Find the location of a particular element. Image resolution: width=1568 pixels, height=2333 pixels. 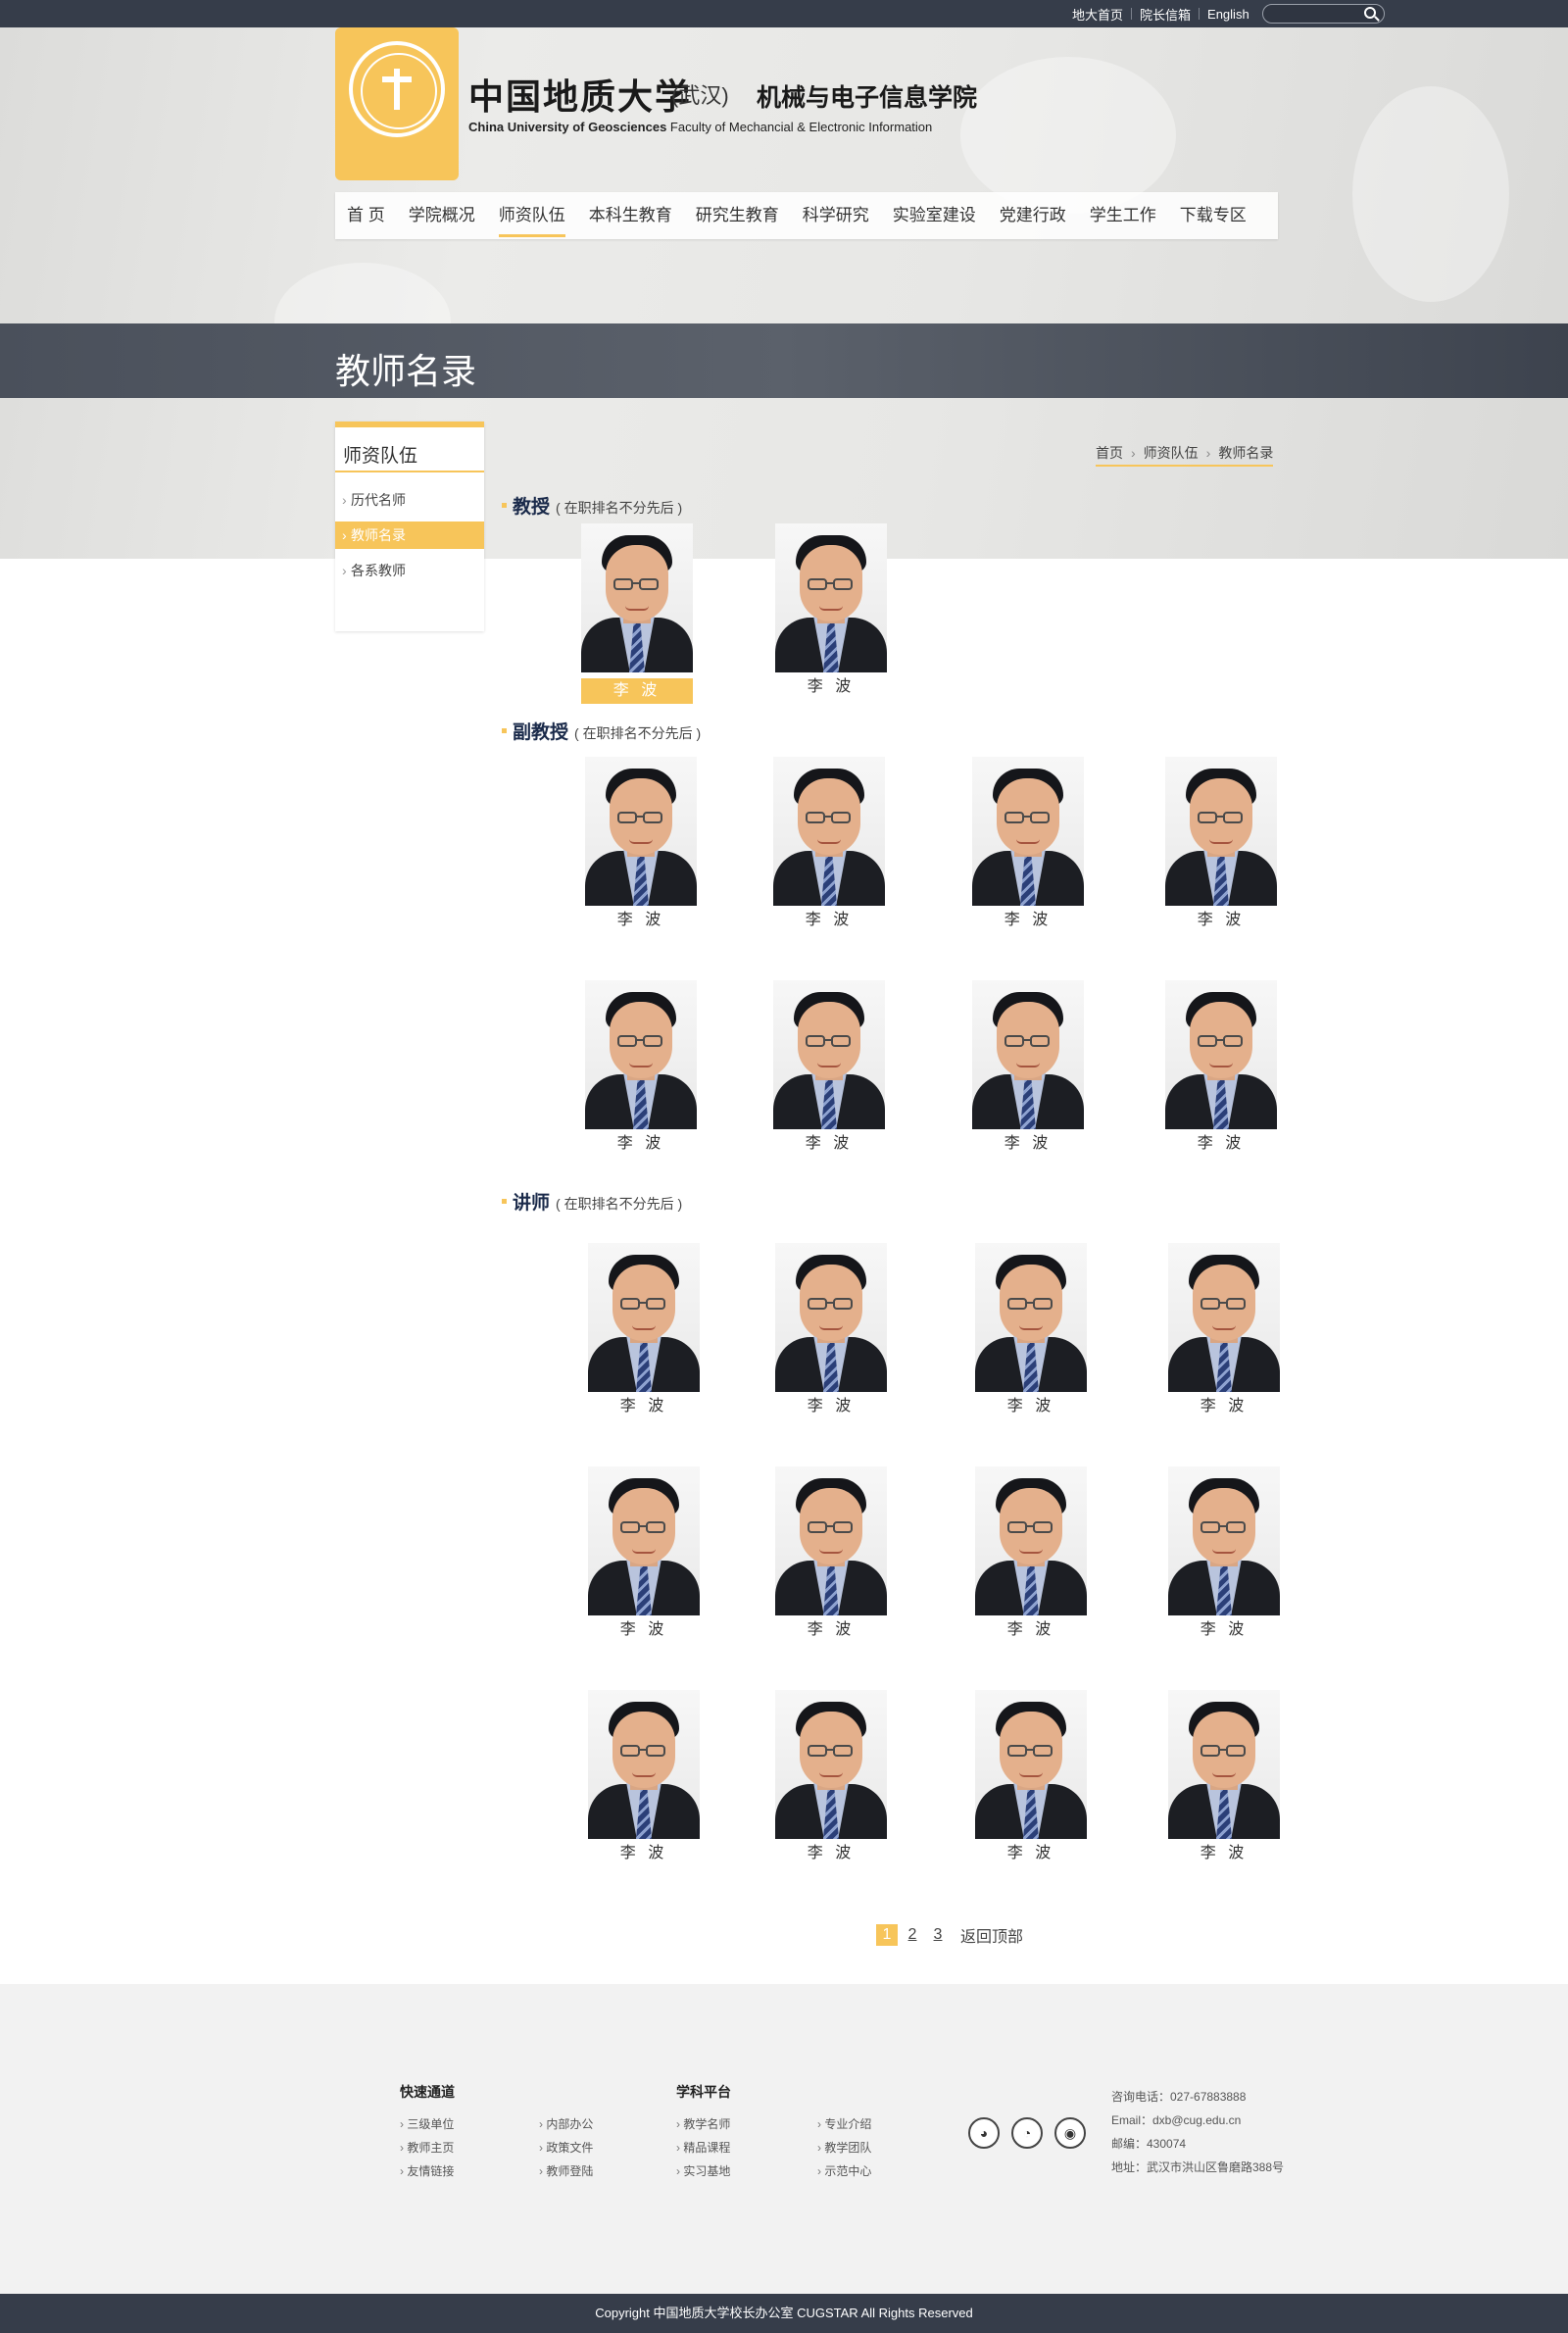

nav-research: 科学研究 is located at coordinates (836, 215).